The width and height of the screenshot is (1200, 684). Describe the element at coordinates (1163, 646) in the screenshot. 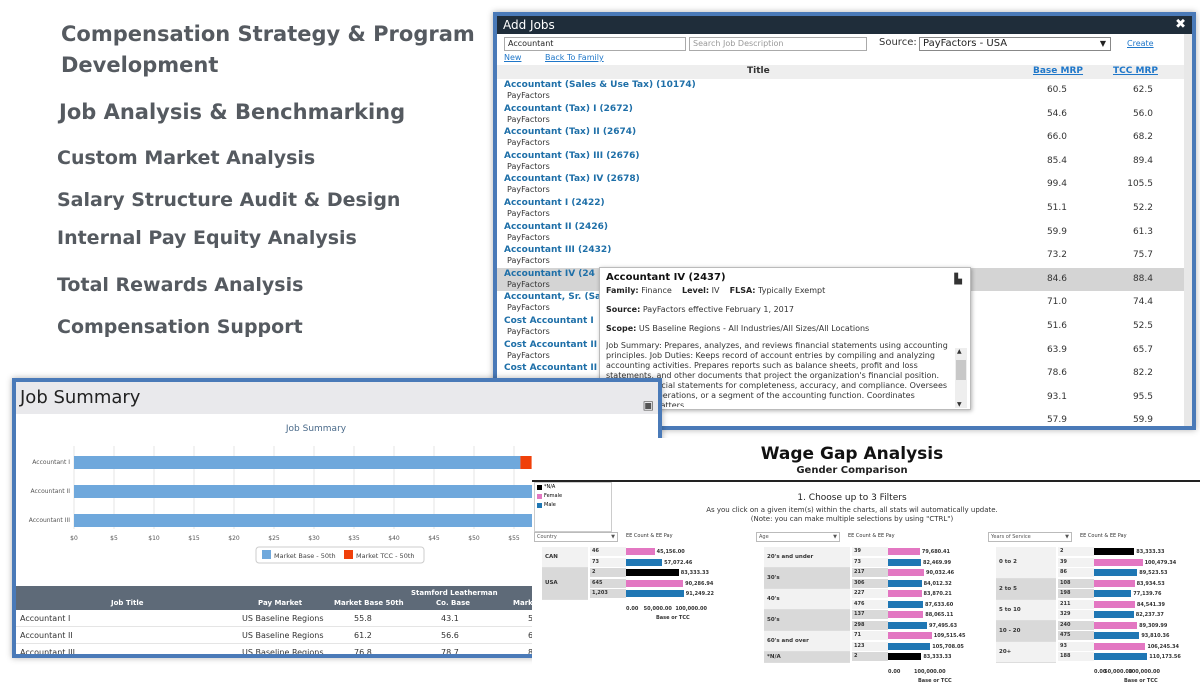

I see `pay-value: 106,245.34` at that location.